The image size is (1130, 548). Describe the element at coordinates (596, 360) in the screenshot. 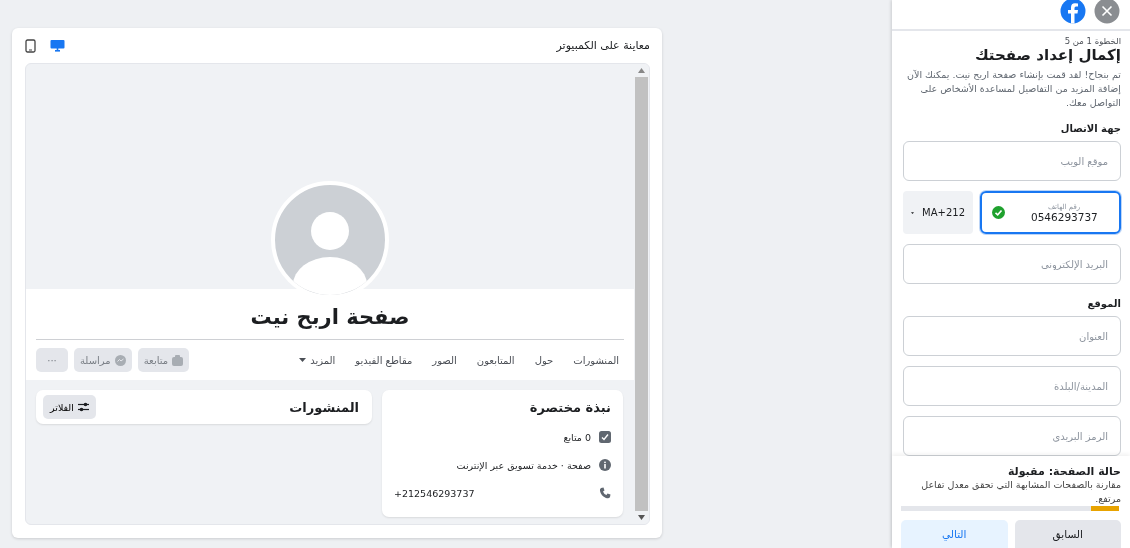

I see `page-tab: المنشورات` at that location.